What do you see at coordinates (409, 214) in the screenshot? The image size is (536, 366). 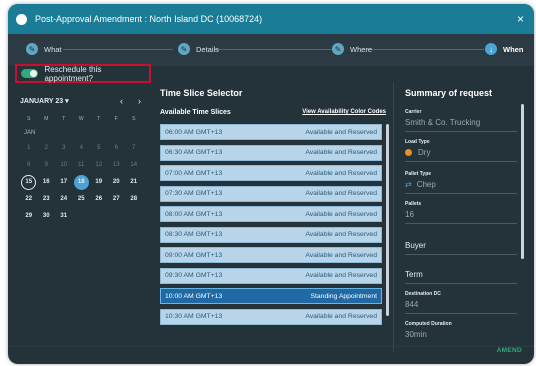 I see `field-value: 16` at bounding box center [409, 214].